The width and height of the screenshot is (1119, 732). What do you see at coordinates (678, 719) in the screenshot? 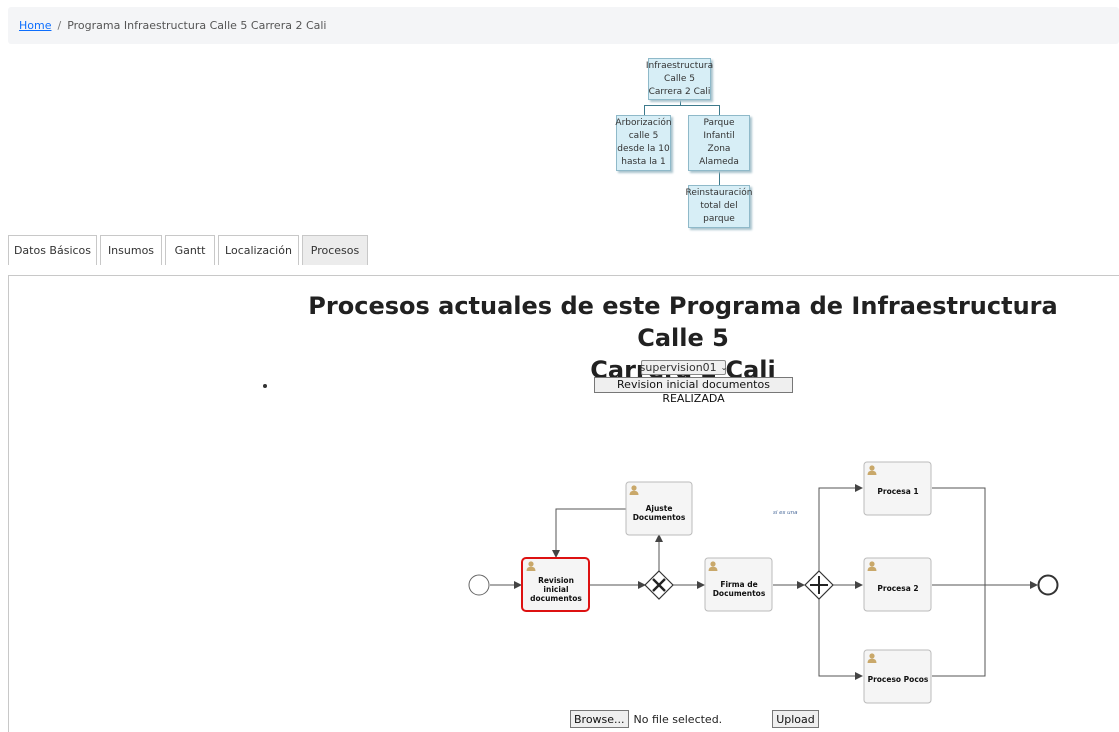
I see `file-status: No file selected.` at bounding box center [678, 719].